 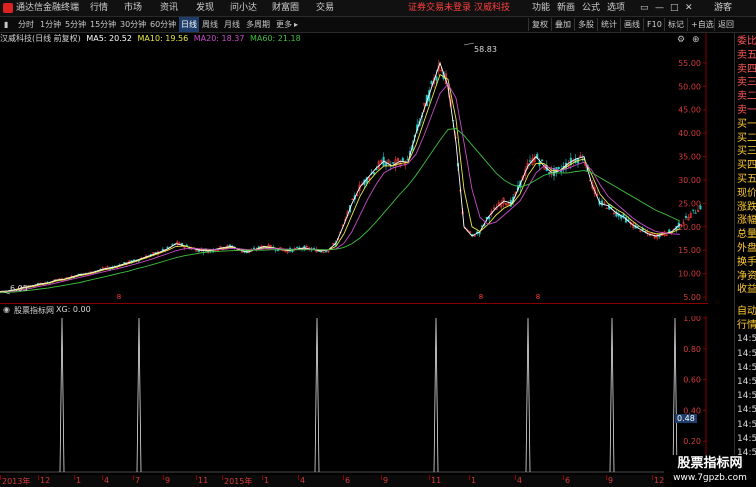 What do you see at coordinates (746, 248) in the screenshot?
I see `quote-field-label: 外盘` at bounding box center [746, 248].